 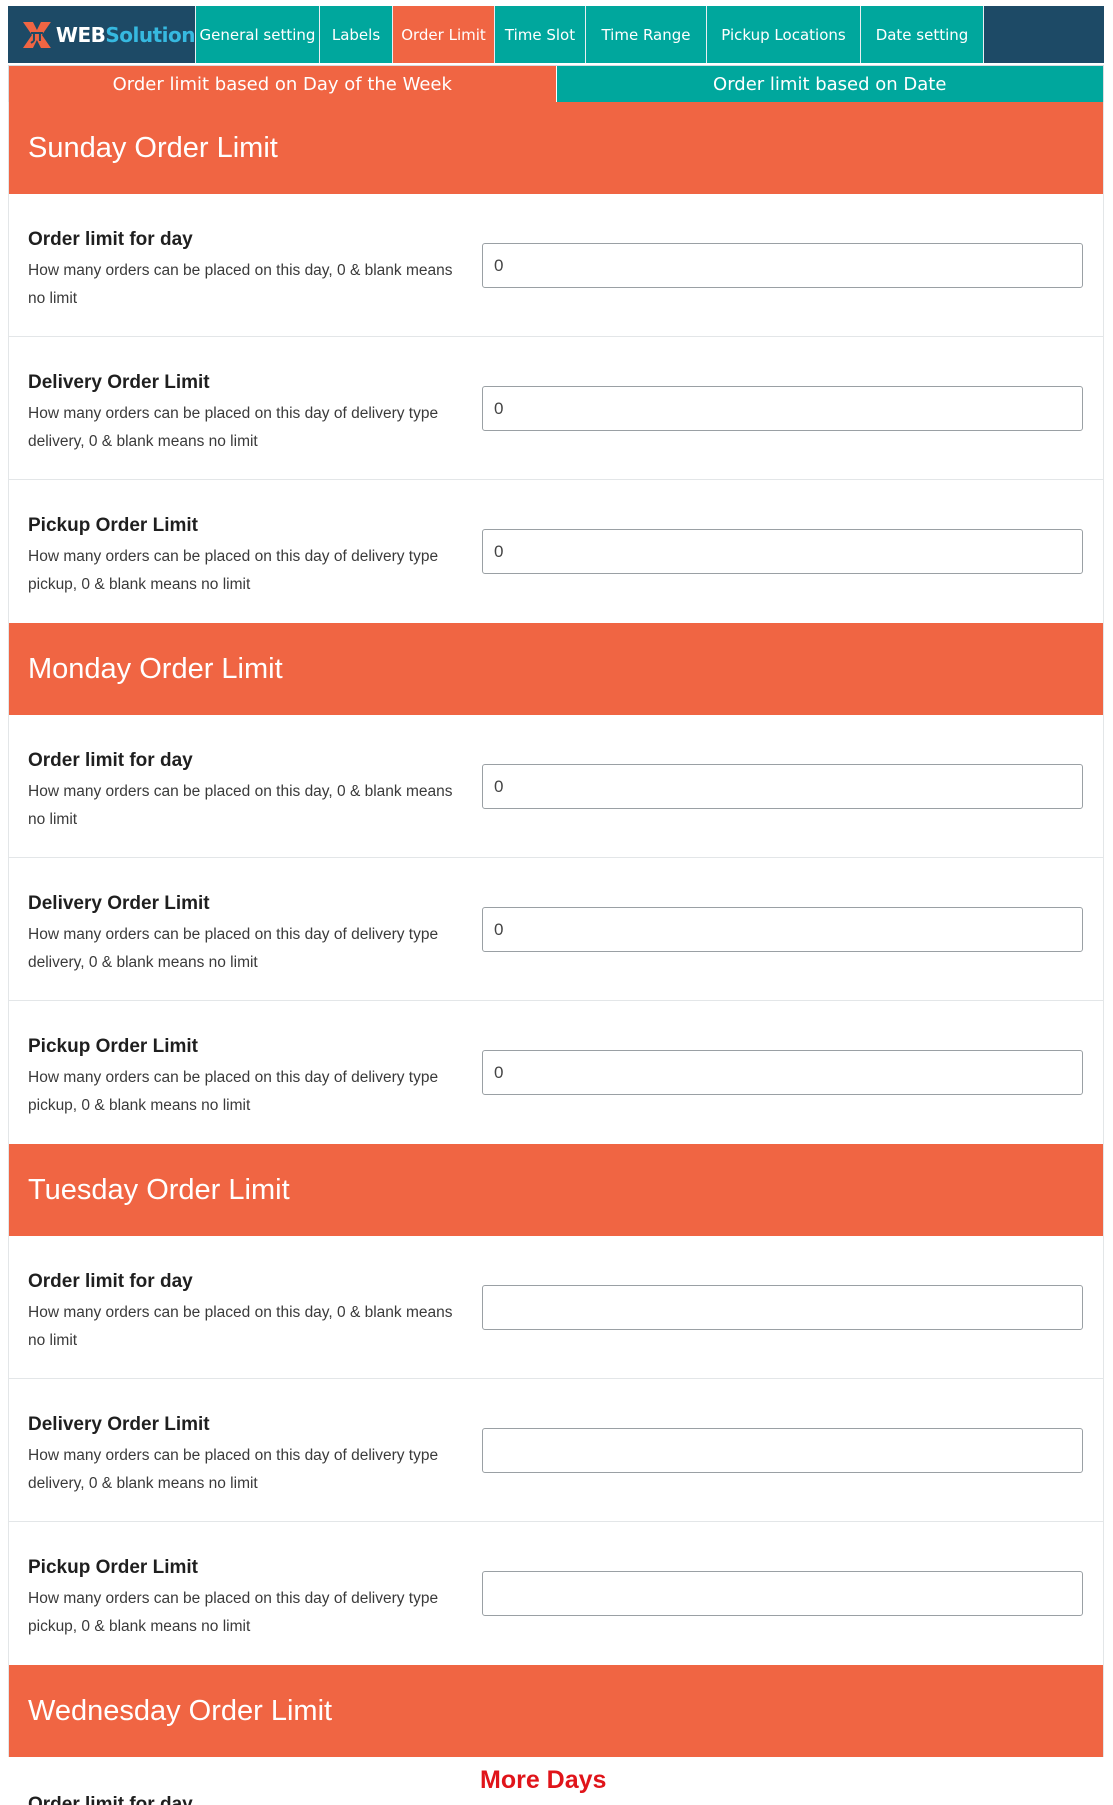 I want to click on tab-time-slot: Time Slot, so click(x=540, y=34).